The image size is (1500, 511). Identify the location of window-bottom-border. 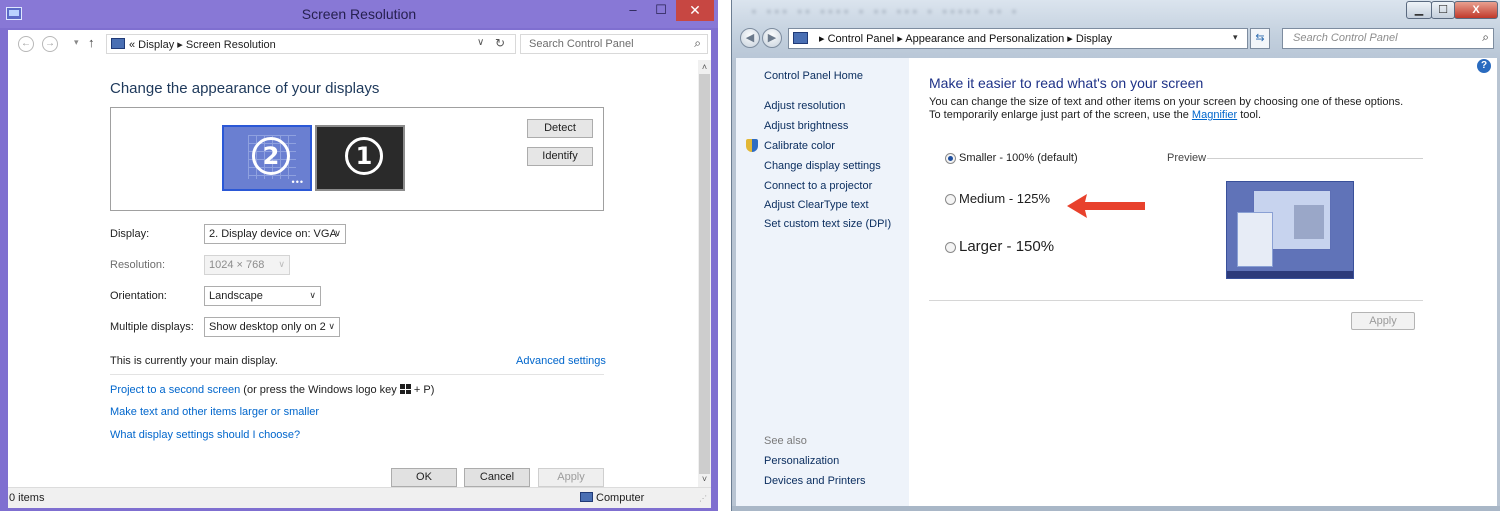
(1116, 508).